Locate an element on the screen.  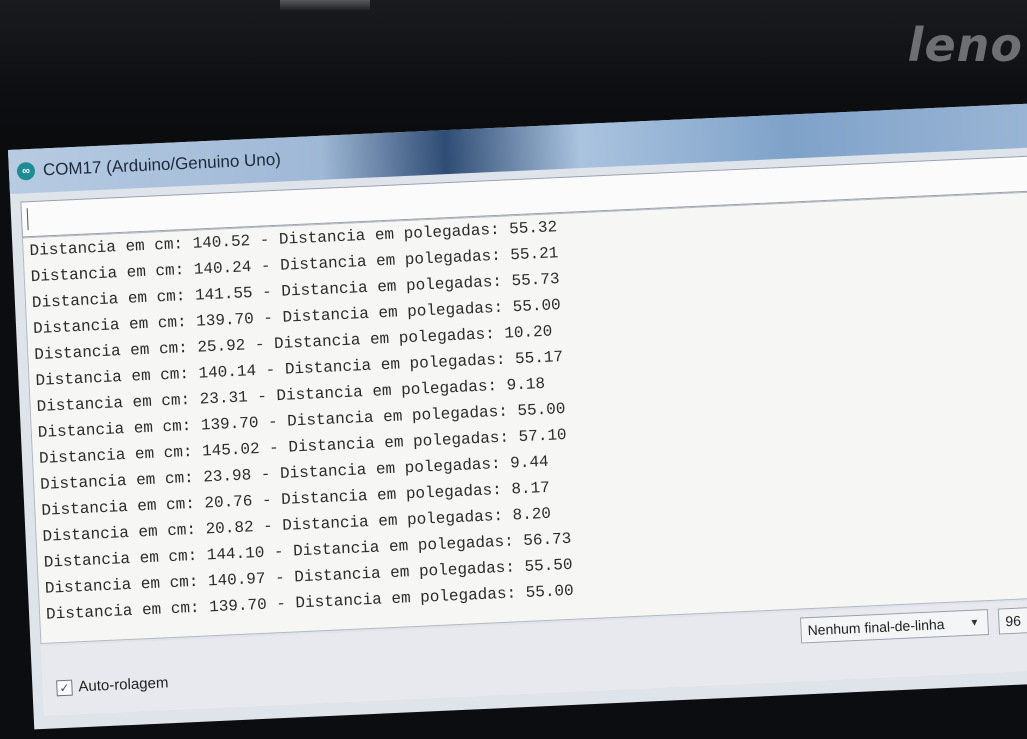
autoscroll-option: ✓ Auto-rolagem is located at coordinates (112, 685).